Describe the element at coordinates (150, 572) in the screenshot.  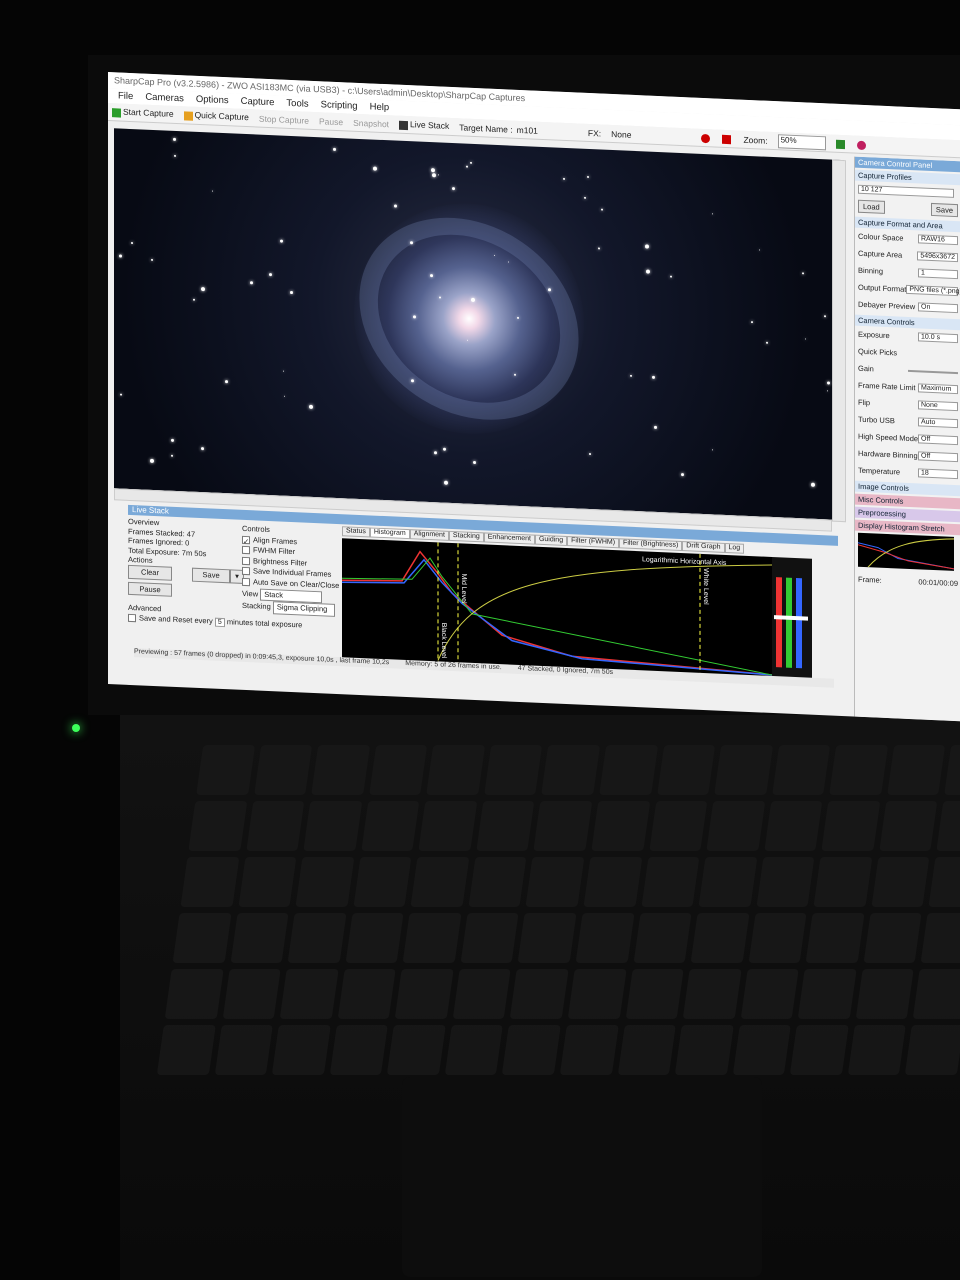
I see `clear-button: Clear` at that location.